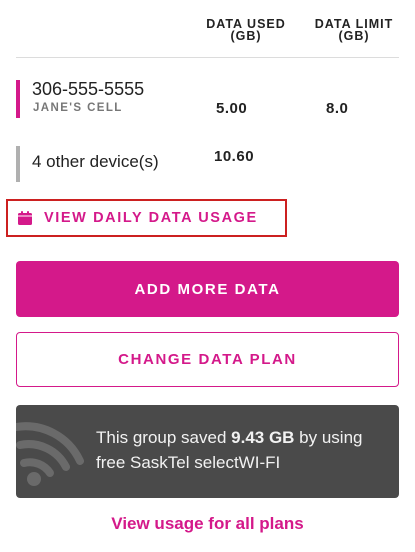 The width and height of the screenshot is (415, 552). What do you see at coordinates (234, 156) in the screenshot?
I see `other-devices-data-used: 10.60` at bounding box center [234, 156].